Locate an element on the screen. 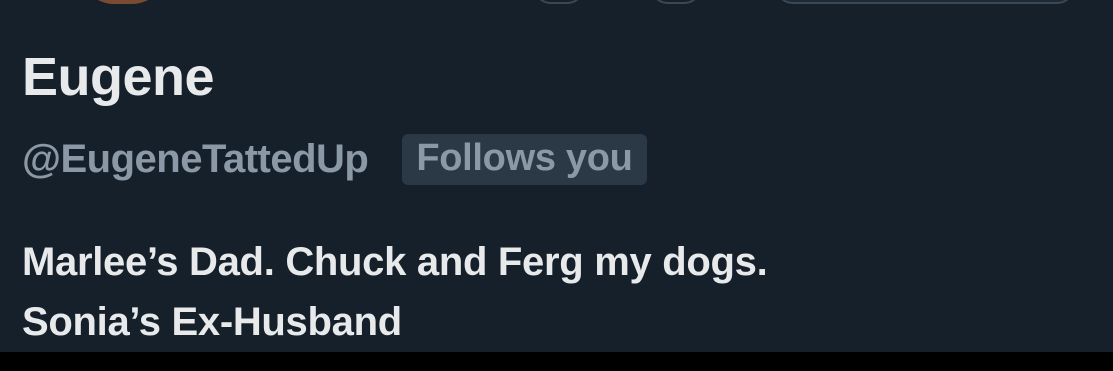 The image size is (1113, 371). bio-line: Sonia’s Ex-Husband is located at coordinates (212, 322).